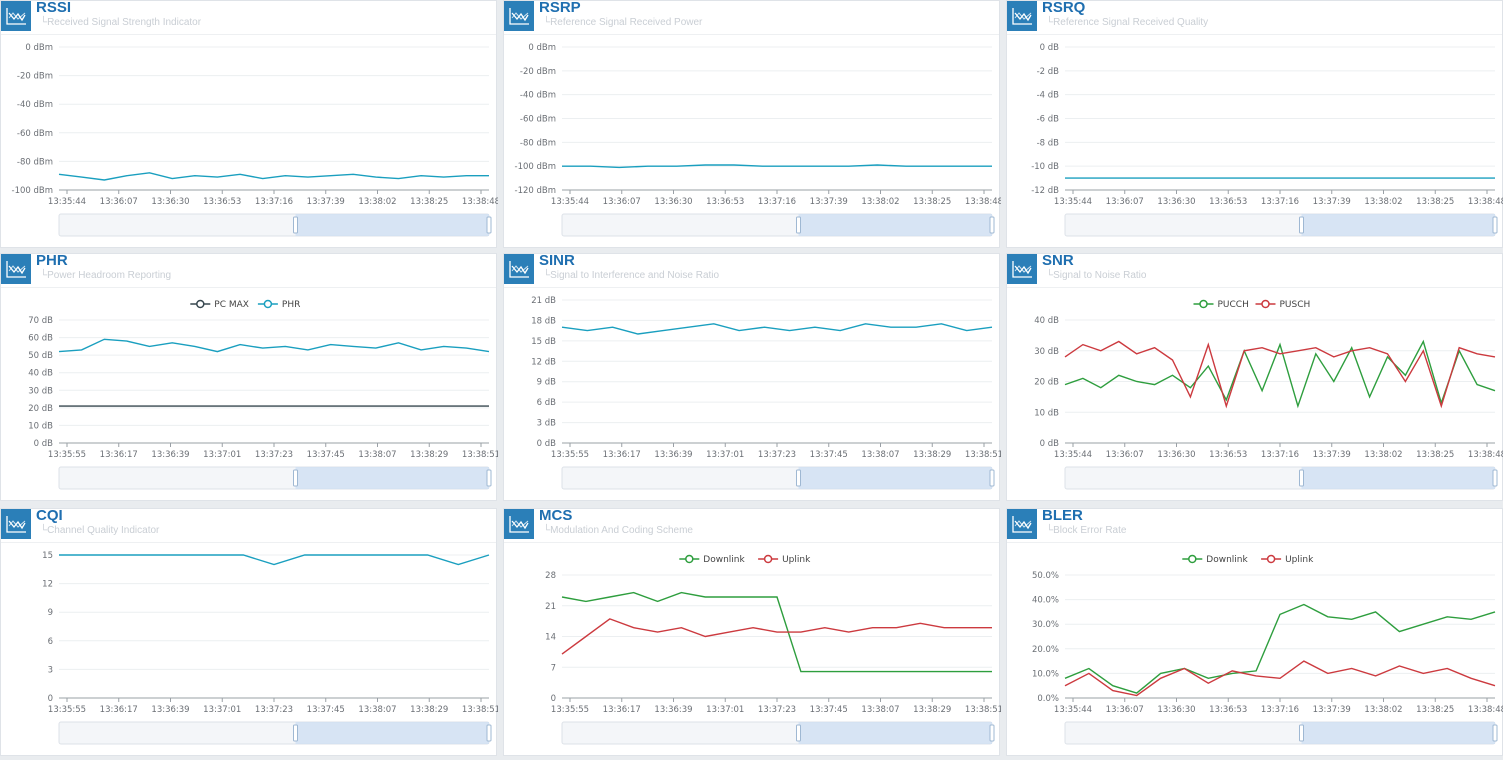 Image resolution: width=1503 pixels, height=760 pixels. Describe the element at coordinates (219, 304) in the screenshot. I see `legend-item: PC MAX` at that location.